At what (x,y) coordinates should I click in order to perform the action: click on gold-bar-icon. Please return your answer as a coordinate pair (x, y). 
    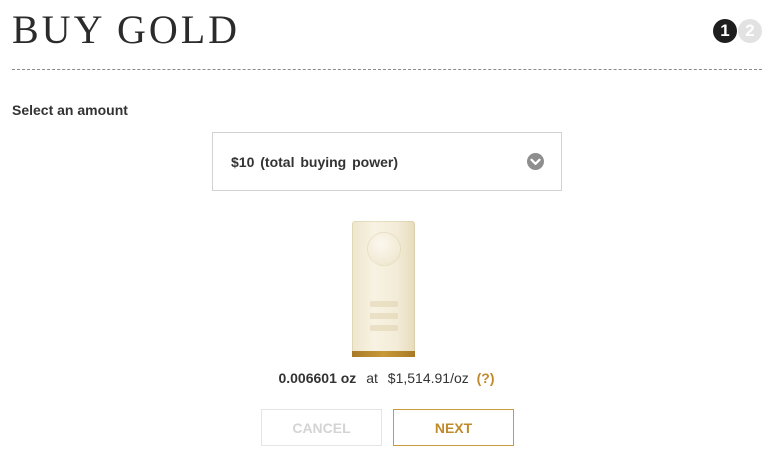
    Looking at the image, I should click on (383, 289).